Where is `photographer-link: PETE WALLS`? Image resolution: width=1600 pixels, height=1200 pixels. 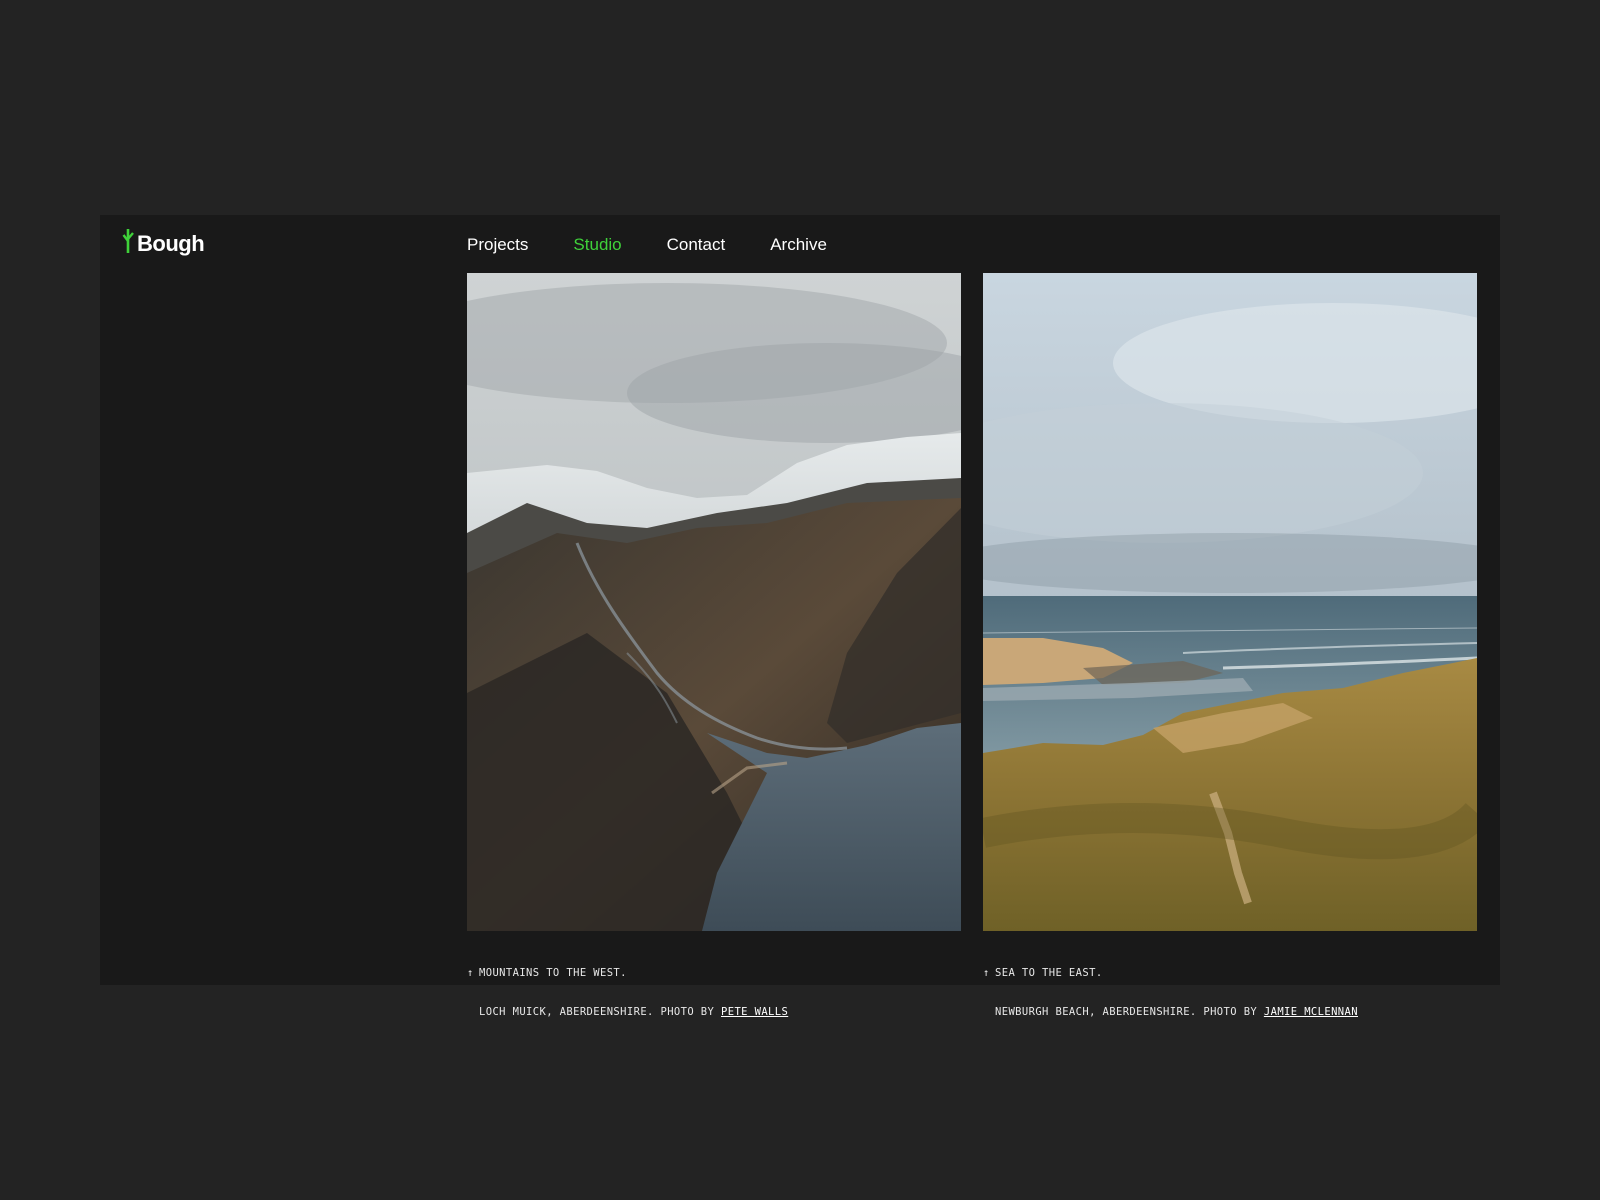 photographer-link: PETE WALLS is located at coordinates (754, 1012).